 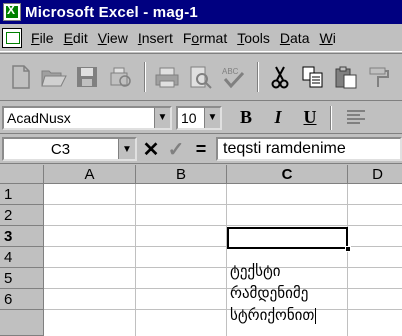 What do you see at coordinates (346, 77) in the screenshot?
I see `paste-icon` at bounding box center [346, 77].